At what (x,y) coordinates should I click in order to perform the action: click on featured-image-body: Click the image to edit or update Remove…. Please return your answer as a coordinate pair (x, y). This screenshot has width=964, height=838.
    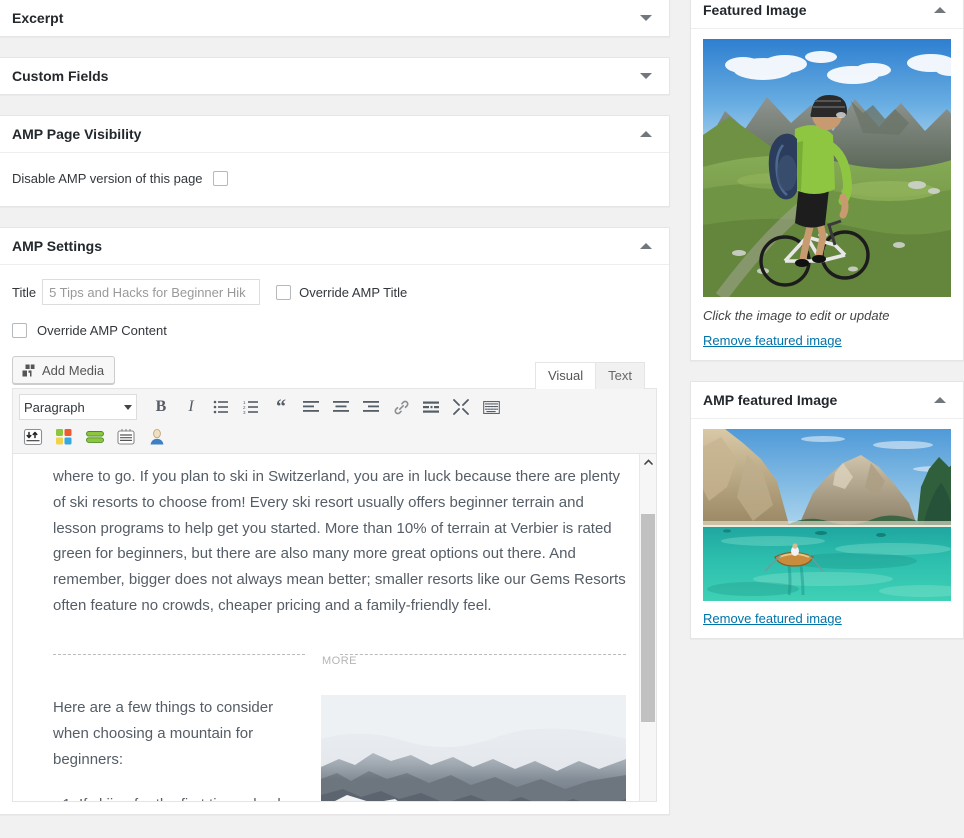
    Looking at the image, I should click on (827, 194).